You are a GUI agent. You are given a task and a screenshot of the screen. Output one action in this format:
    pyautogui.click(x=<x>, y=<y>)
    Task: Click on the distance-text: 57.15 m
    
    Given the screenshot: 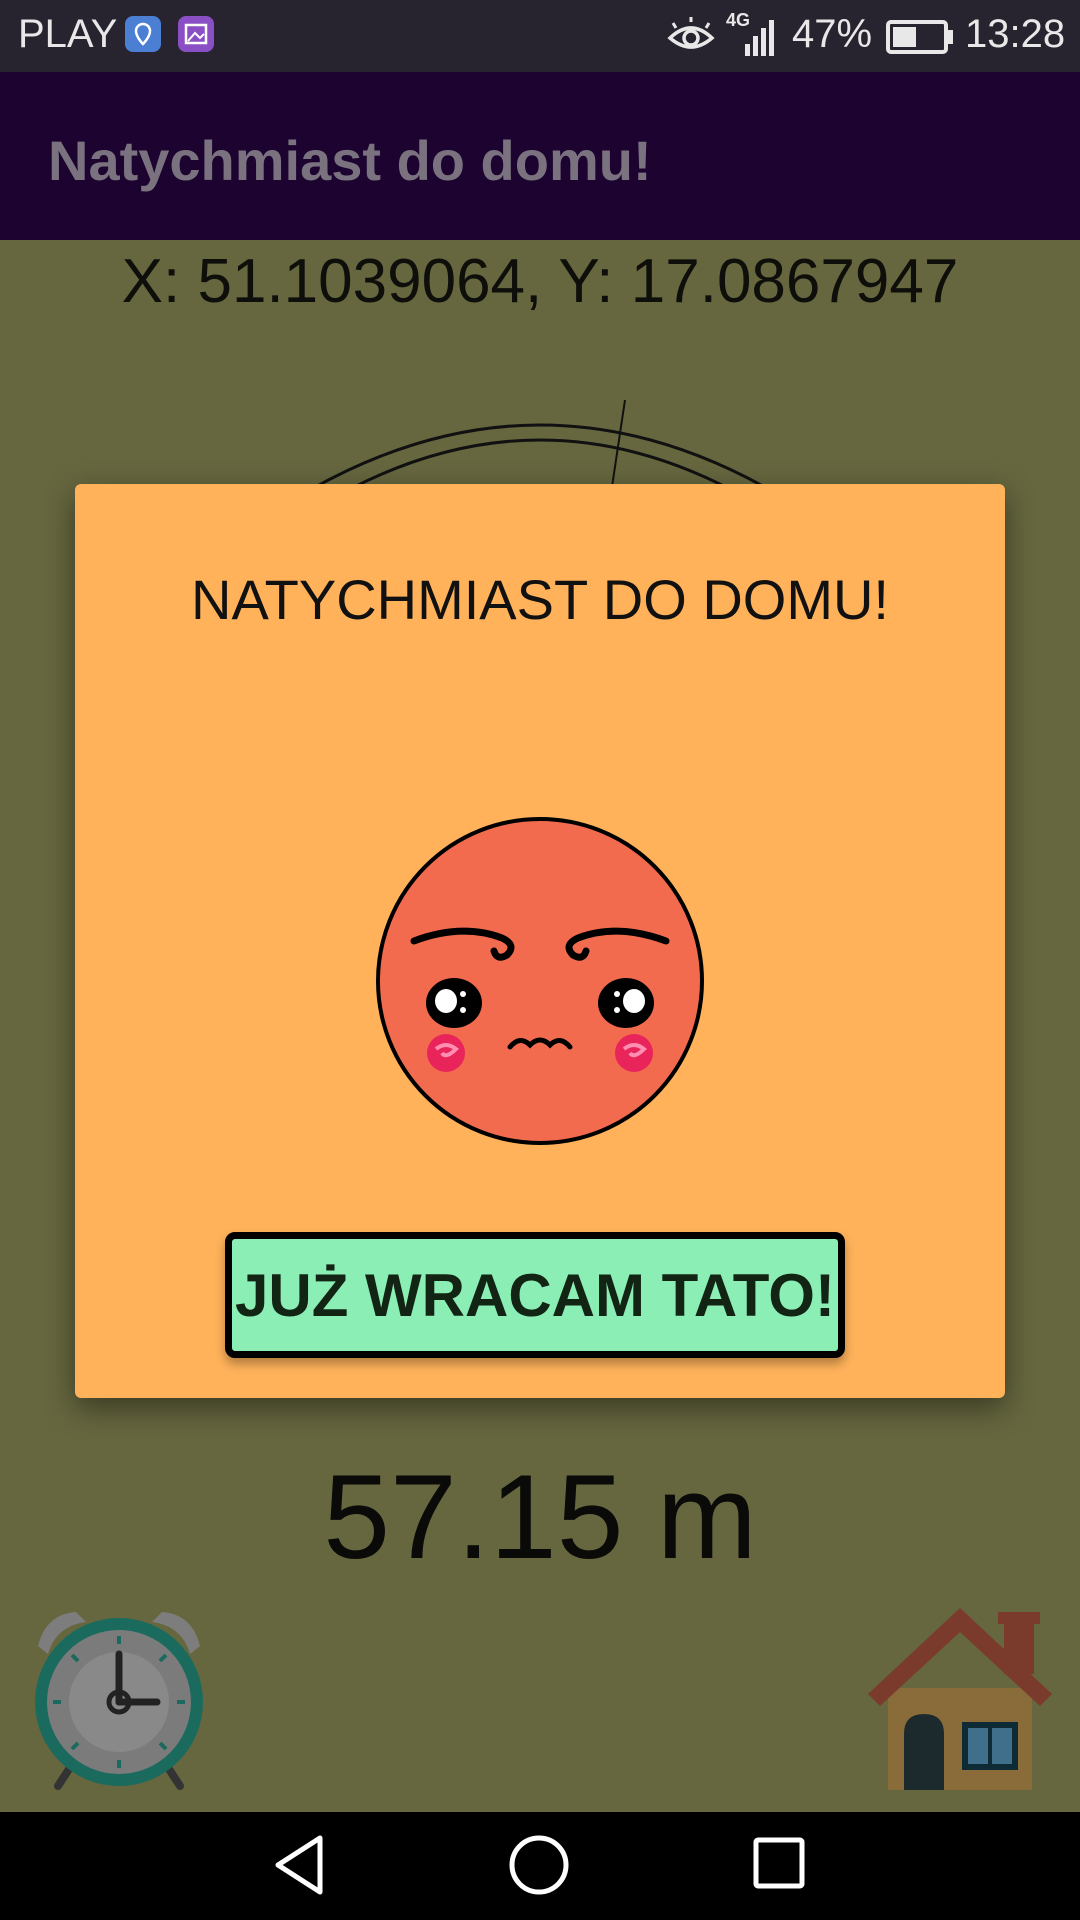 What is the action you would take?
    pyautogui.click(x=540, y=1517)
    